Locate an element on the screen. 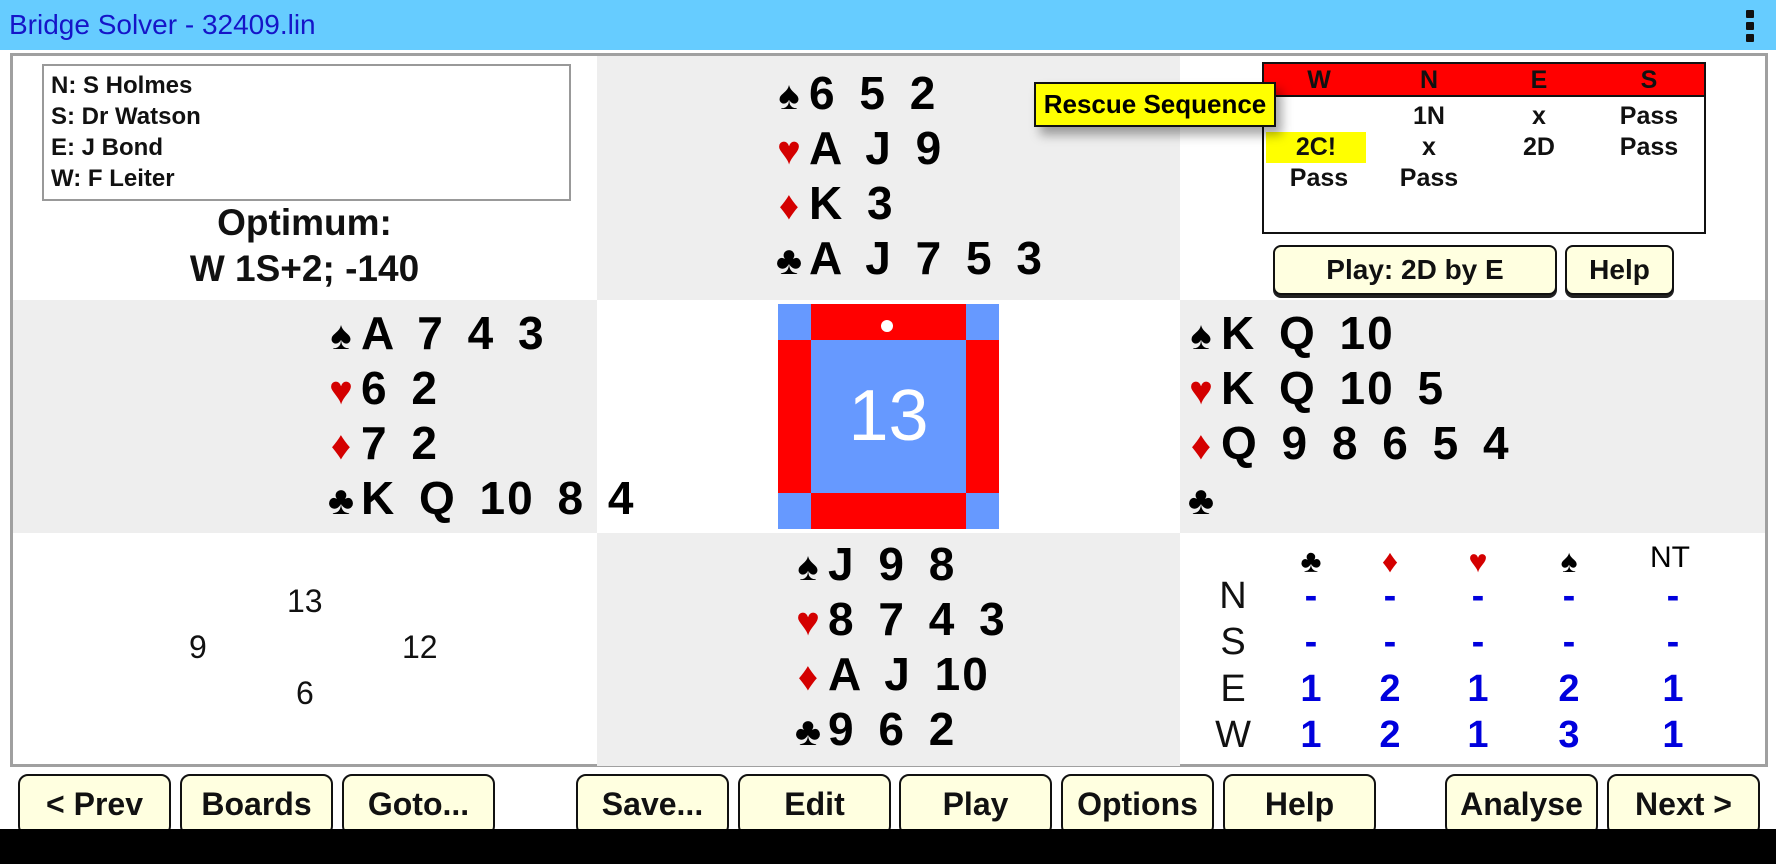  south-clubs: ♣ 9 6 2 is located at coordinates (898, 729).